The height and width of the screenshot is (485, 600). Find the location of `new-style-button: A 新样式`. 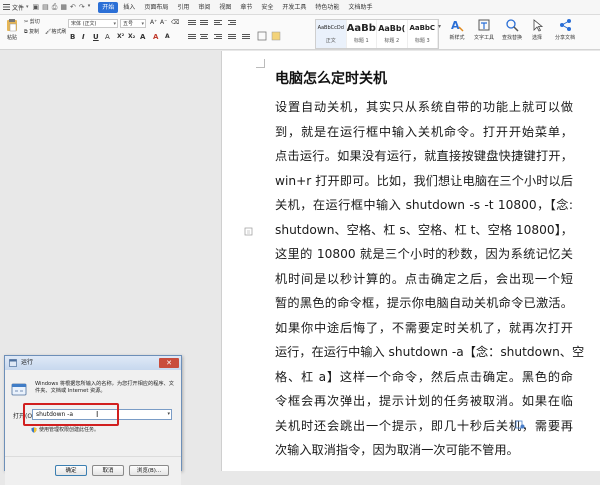

new-style-button: A 新样式 is located at coordinates (457, 29).